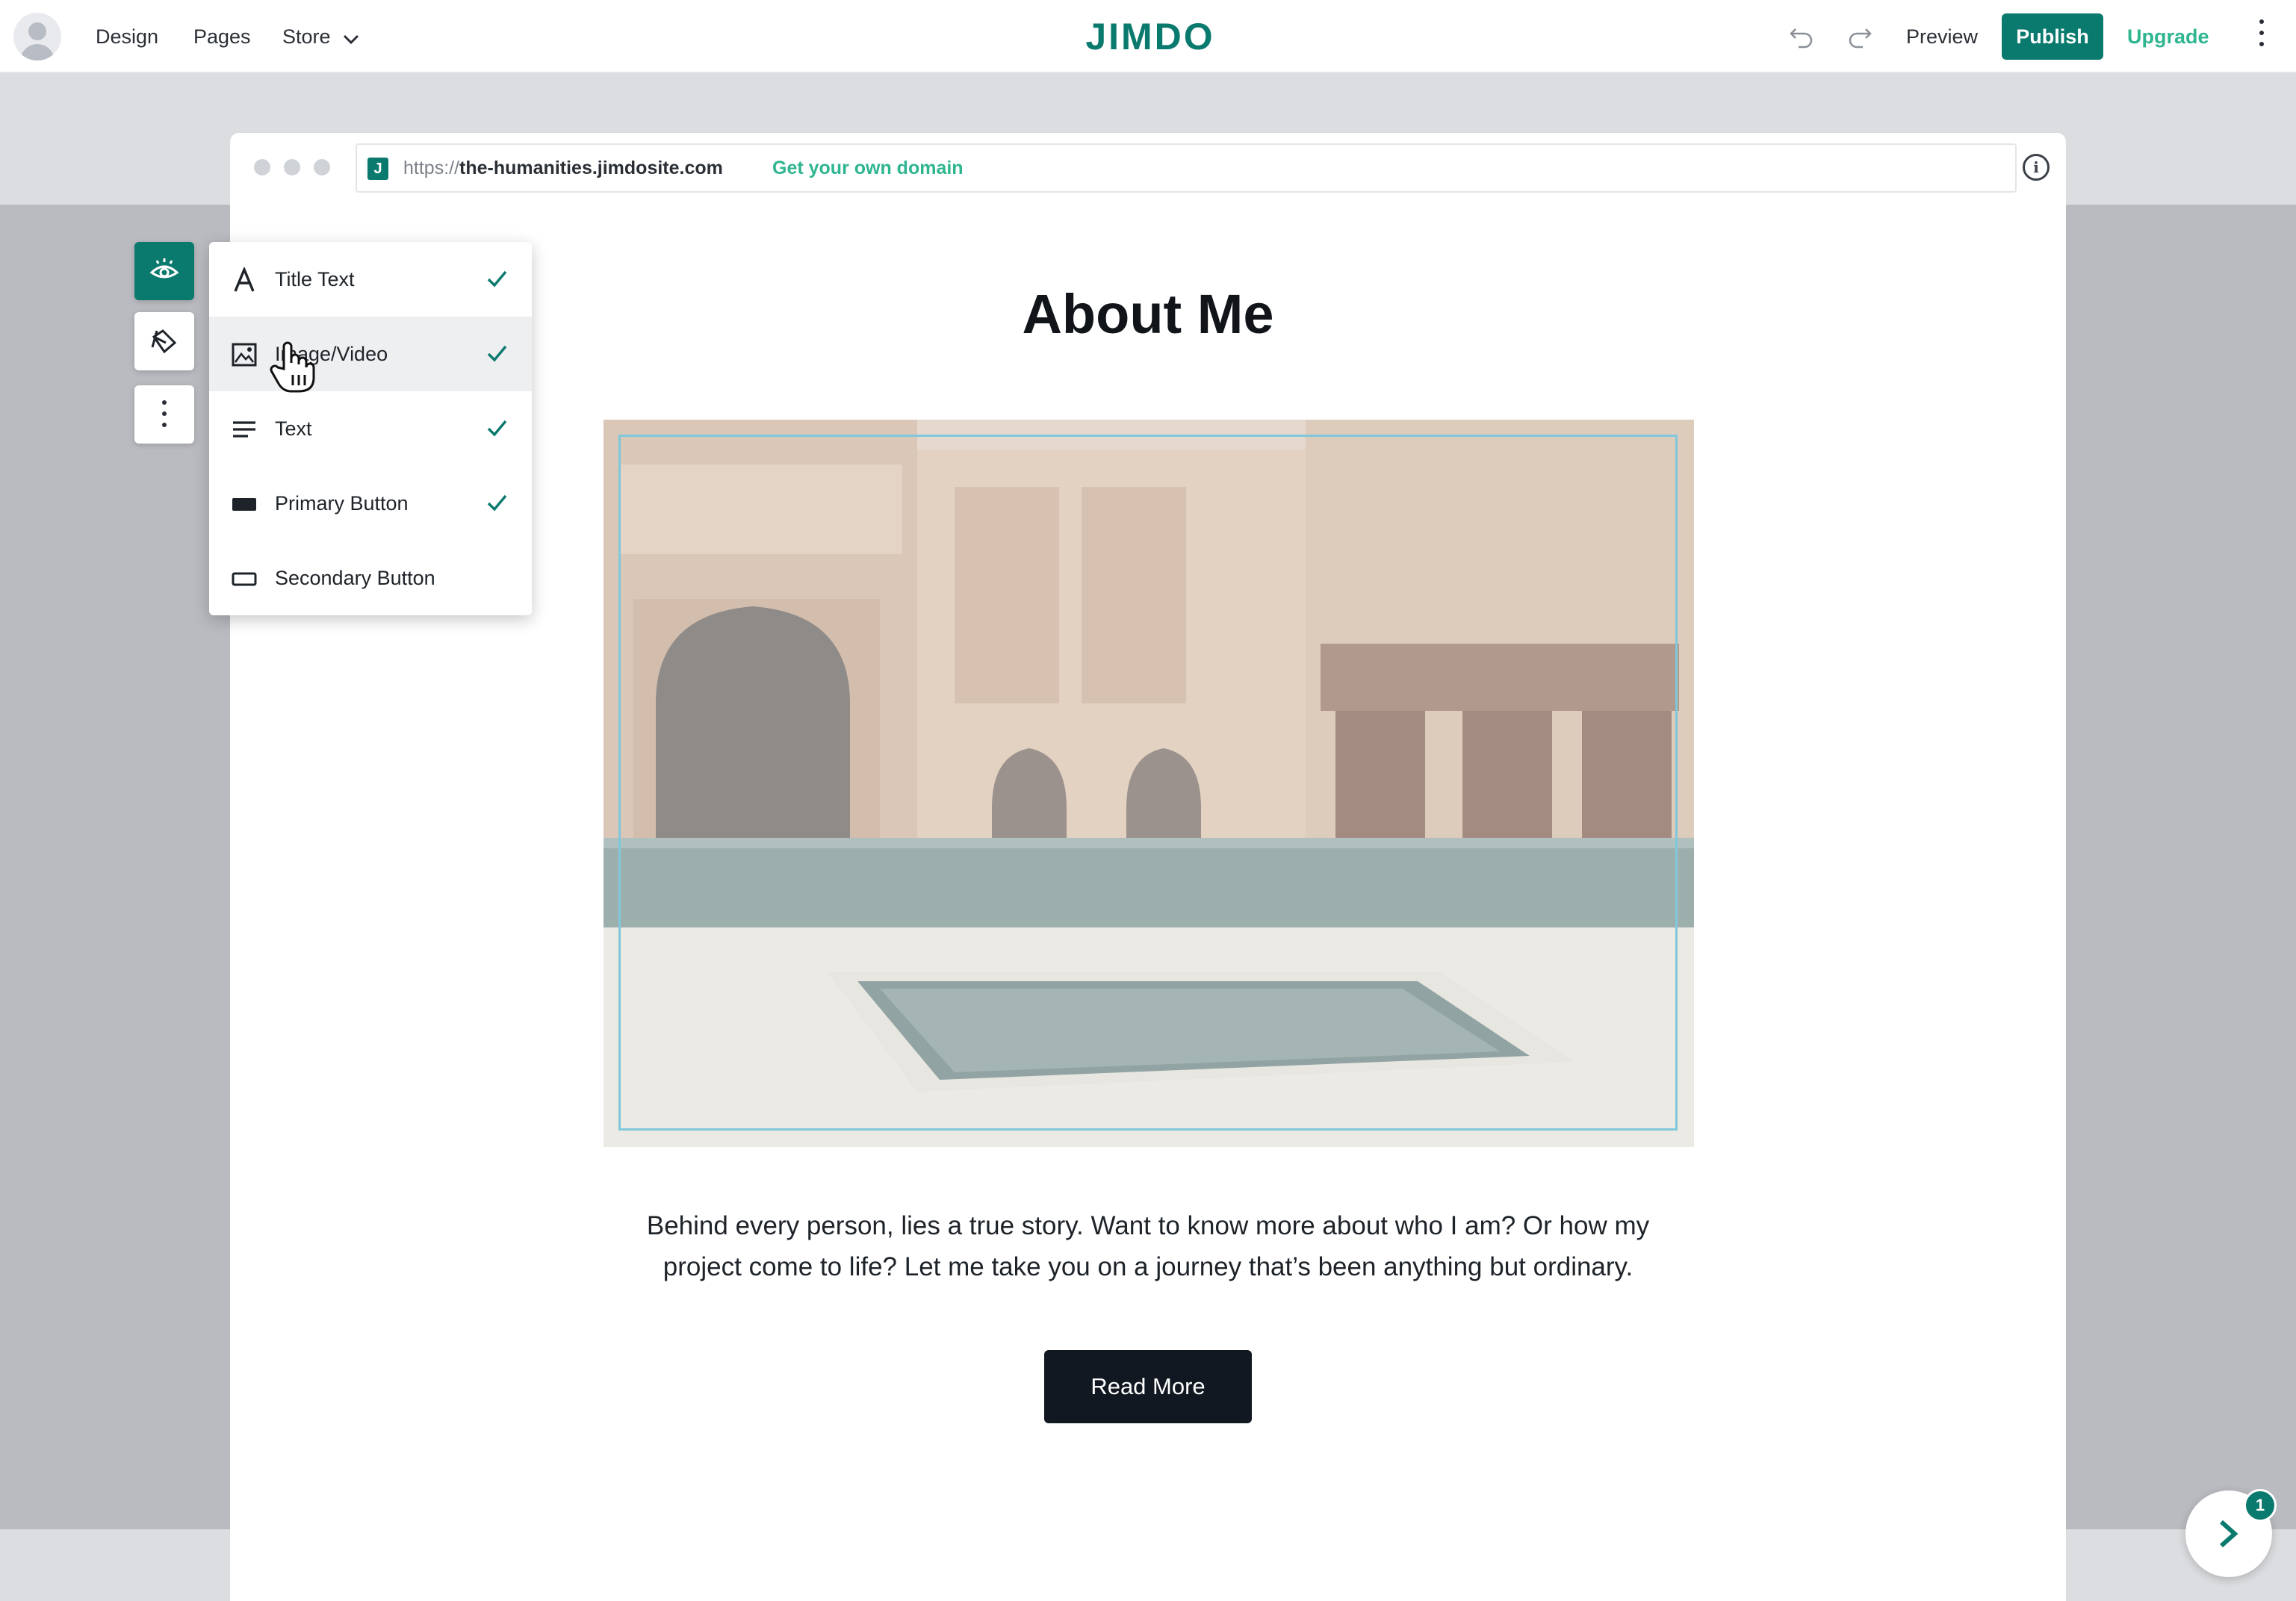  Describe the element at coordinates (315, 279) in the screenshot. I see `menu-item-label: Title Text` at that location.